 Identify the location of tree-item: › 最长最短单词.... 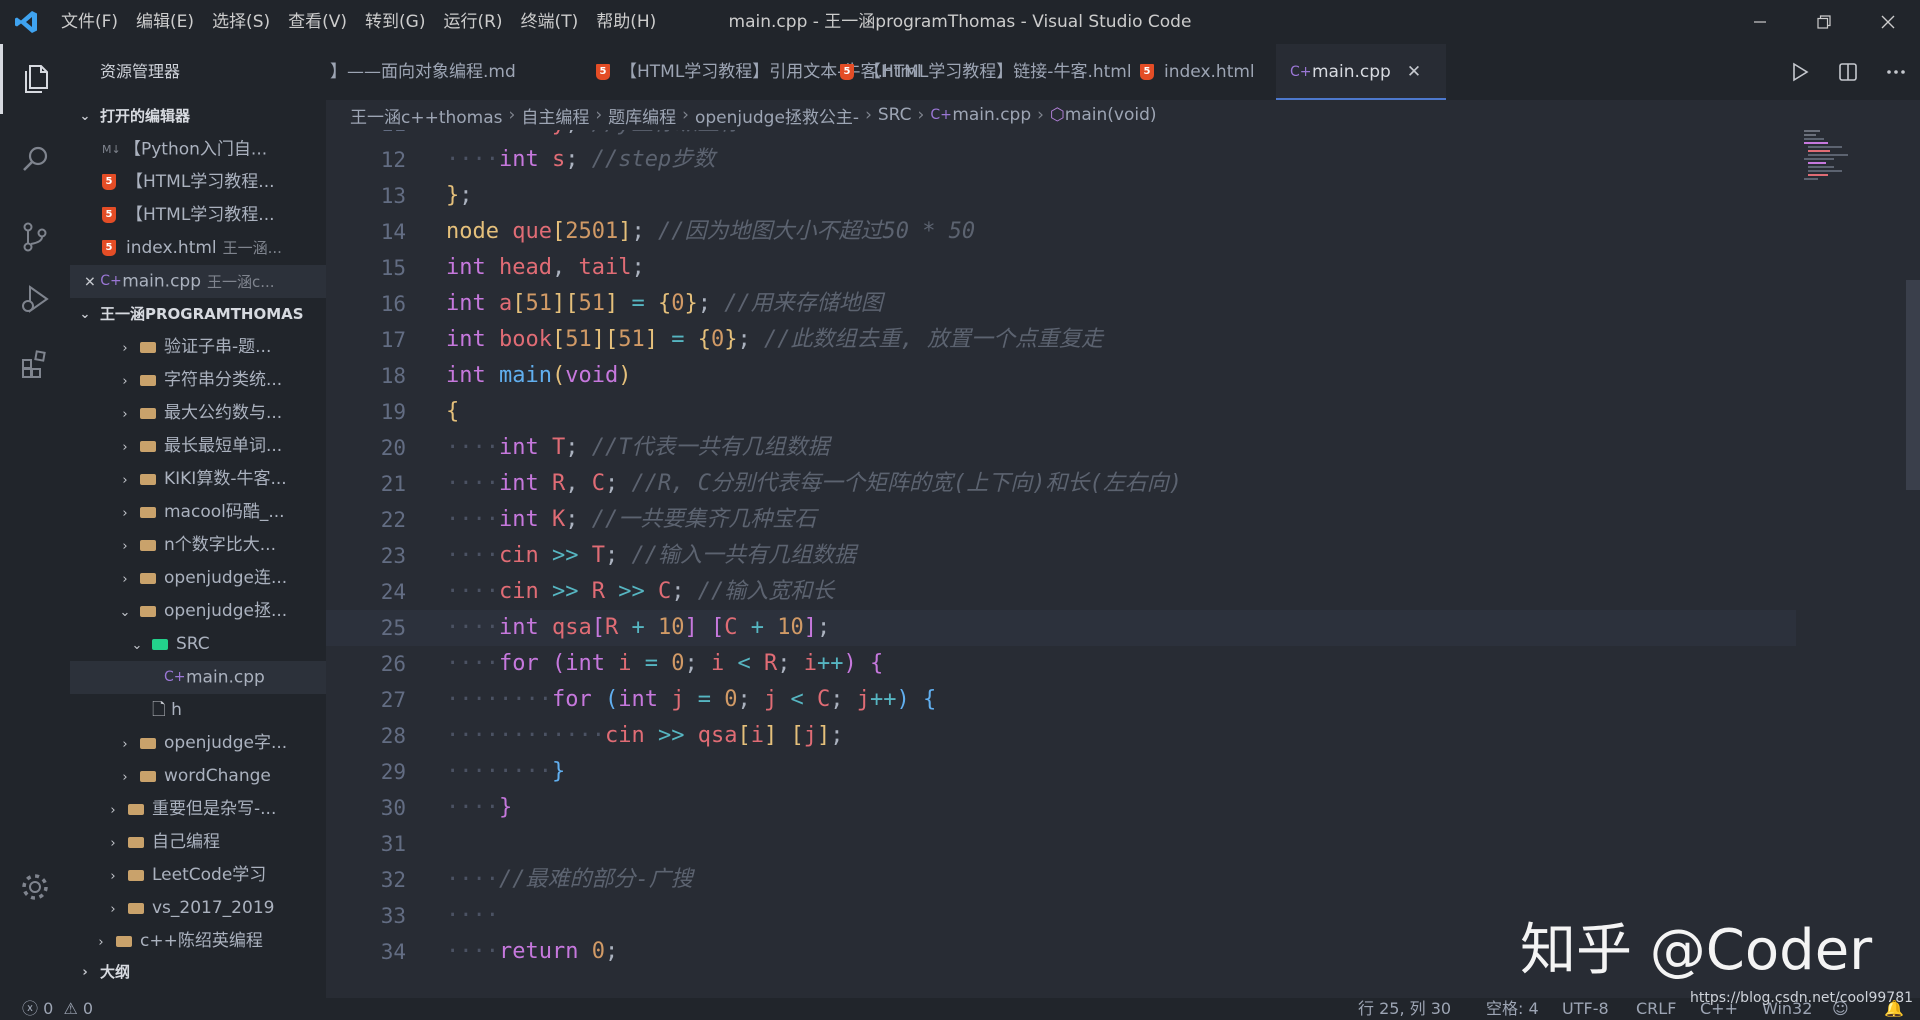
(198, 446).